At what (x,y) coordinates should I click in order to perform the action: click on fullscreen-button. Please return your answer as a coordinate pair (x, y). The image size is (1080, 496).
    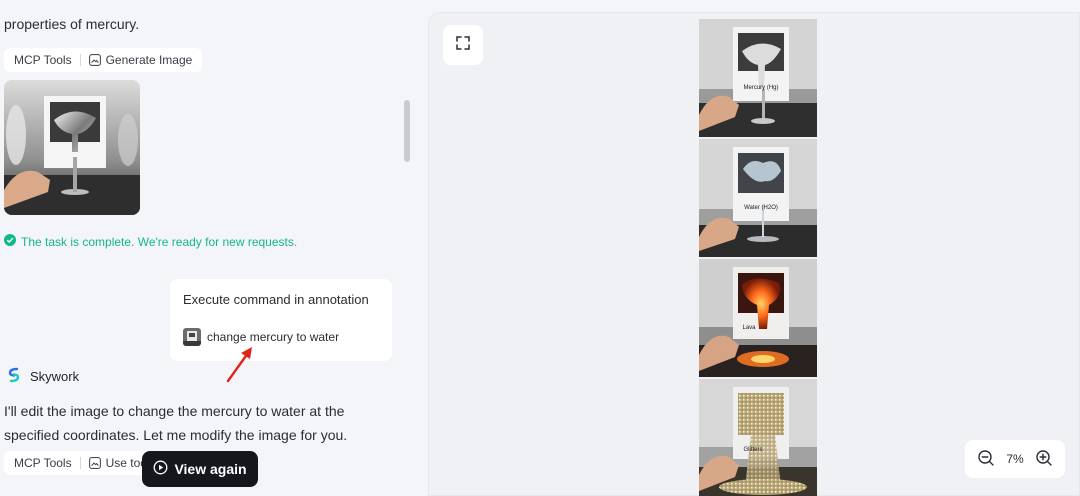
    Looking at the image, I should click on (463, 45).